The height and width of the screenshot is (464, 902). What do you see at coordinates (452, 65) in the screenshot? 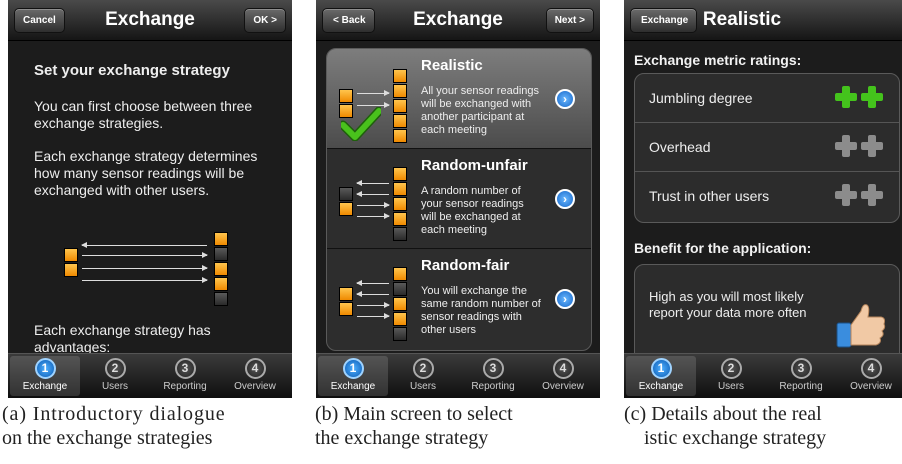
I see `strategy-title: Realistic` at bounding box center [452, 65].